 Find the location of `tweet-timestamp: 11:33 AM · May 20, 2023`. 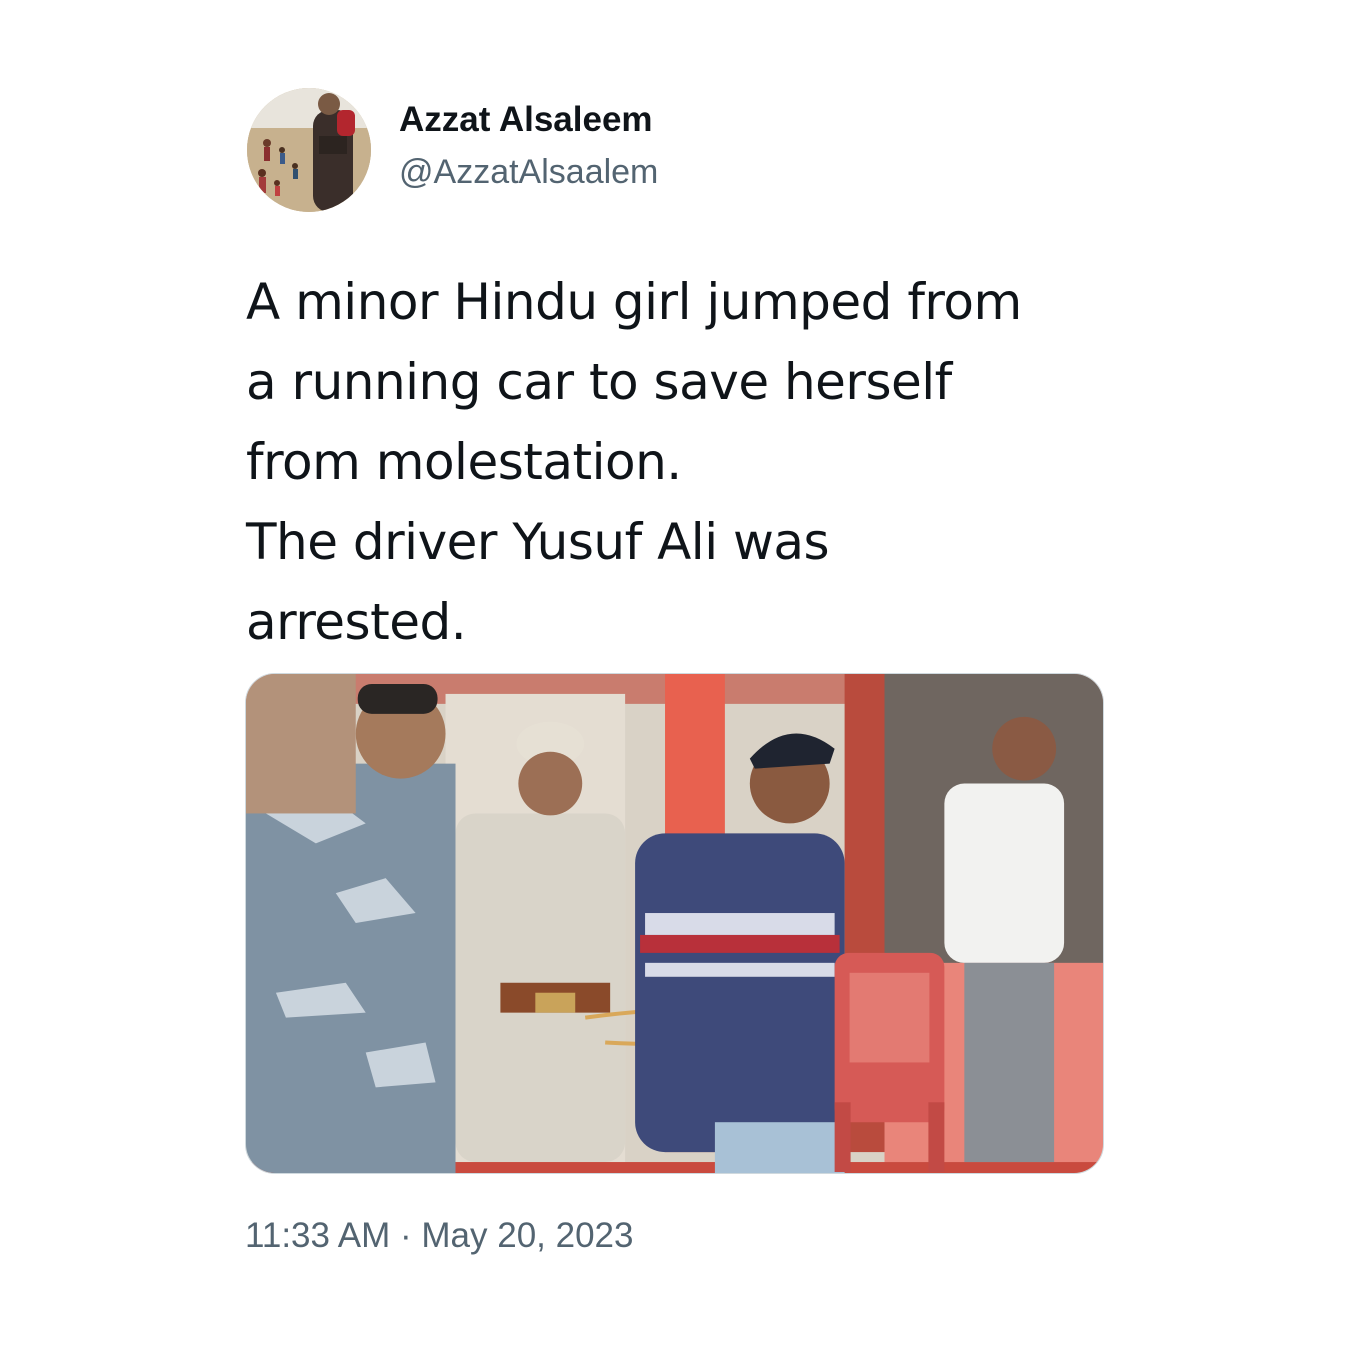

tweet-timestamp: 11:33 AM · May 20, 2023 is located at coordinates (439, 1236).